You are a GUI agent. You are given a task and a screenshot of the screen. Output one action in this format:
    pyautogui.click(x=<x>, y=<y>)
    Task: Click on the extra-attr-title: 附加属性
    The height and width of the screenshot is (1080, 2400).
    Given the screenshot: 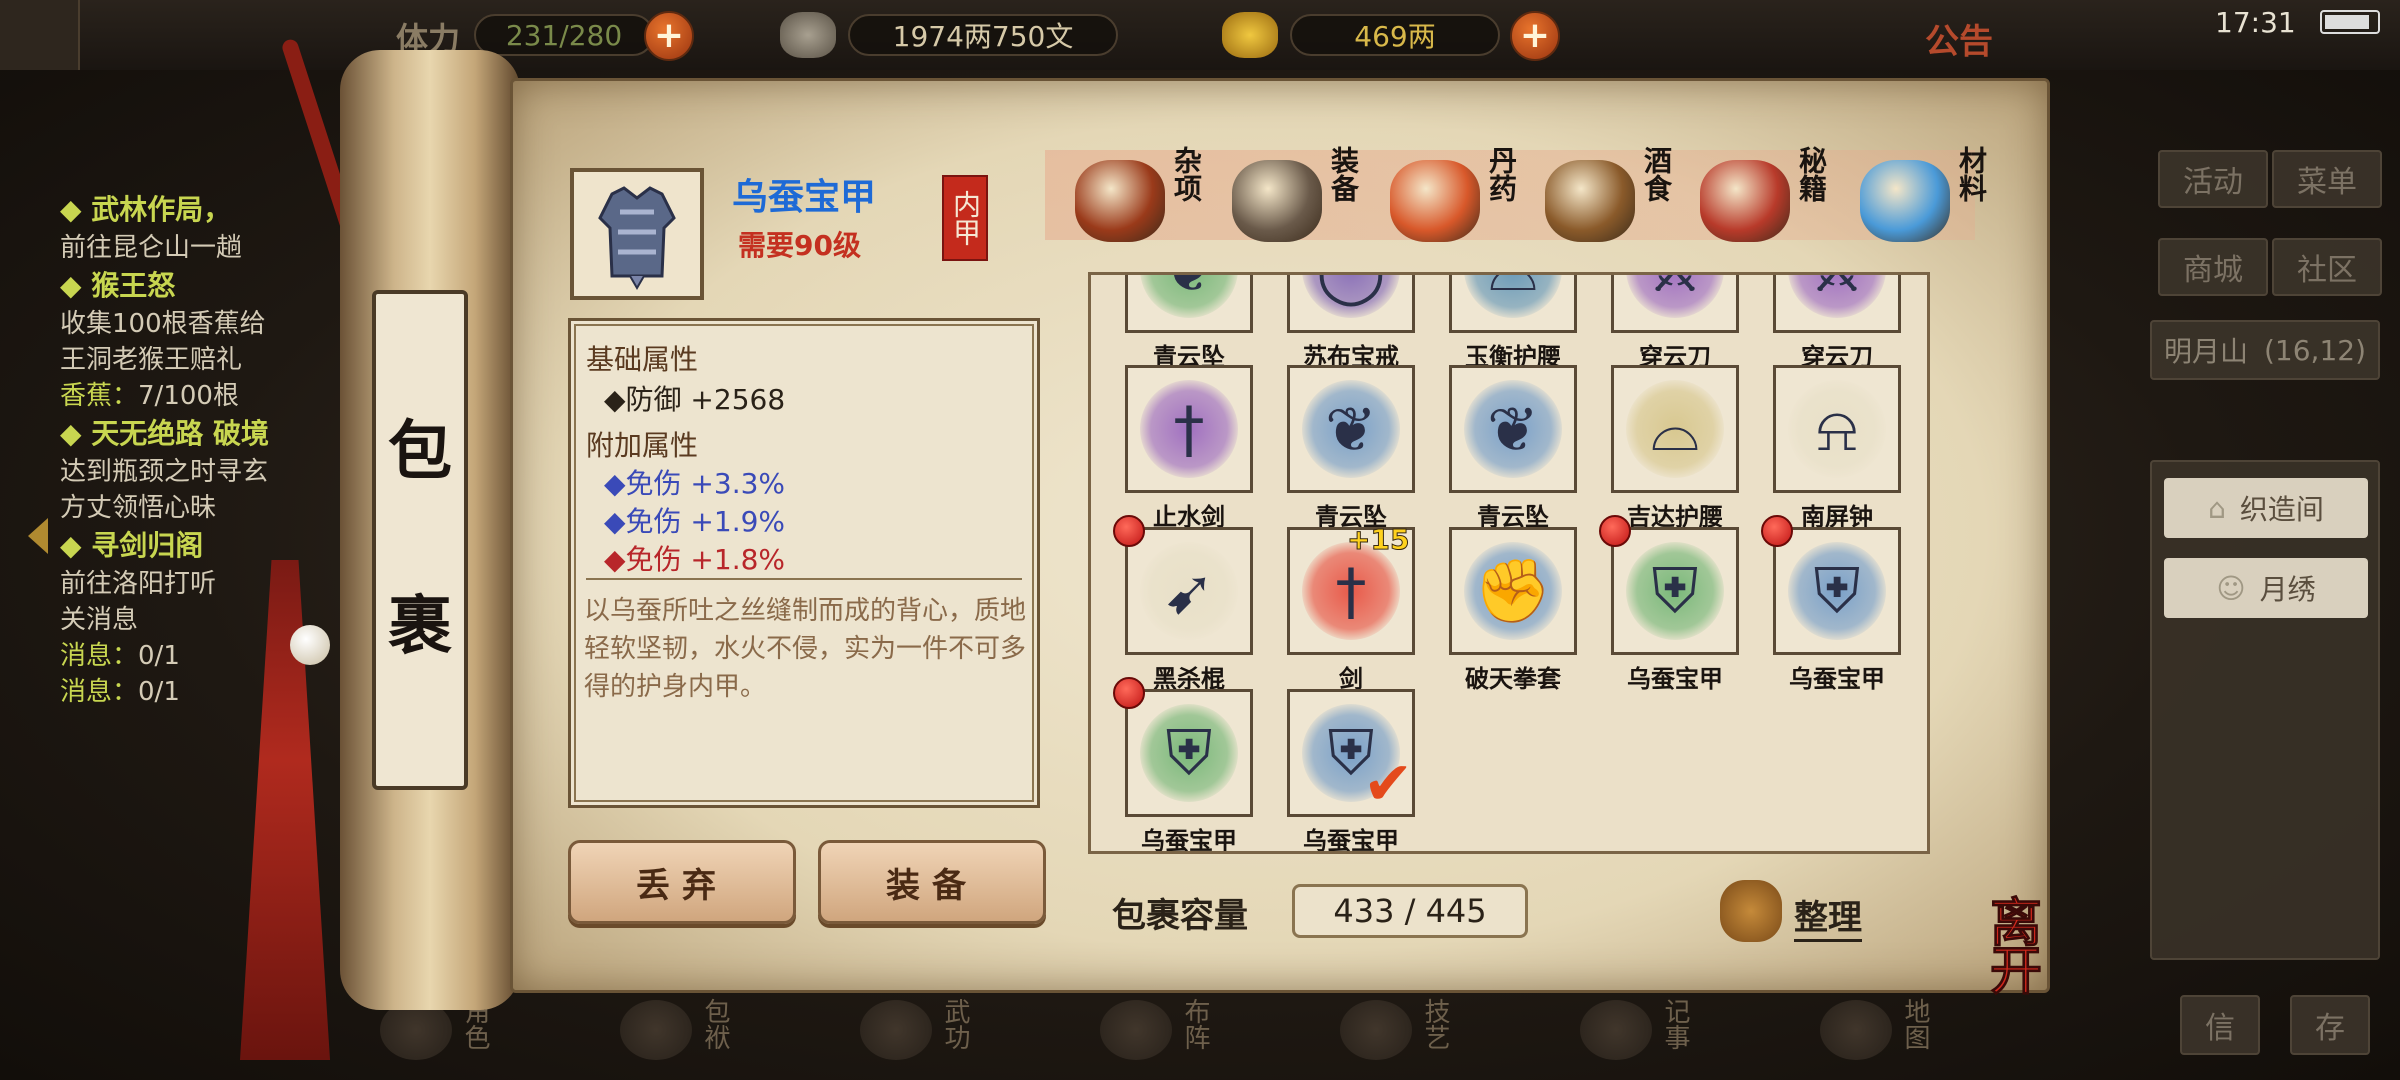 What is the action you would take?
    pyautogui.click(x=642, y=445)
    